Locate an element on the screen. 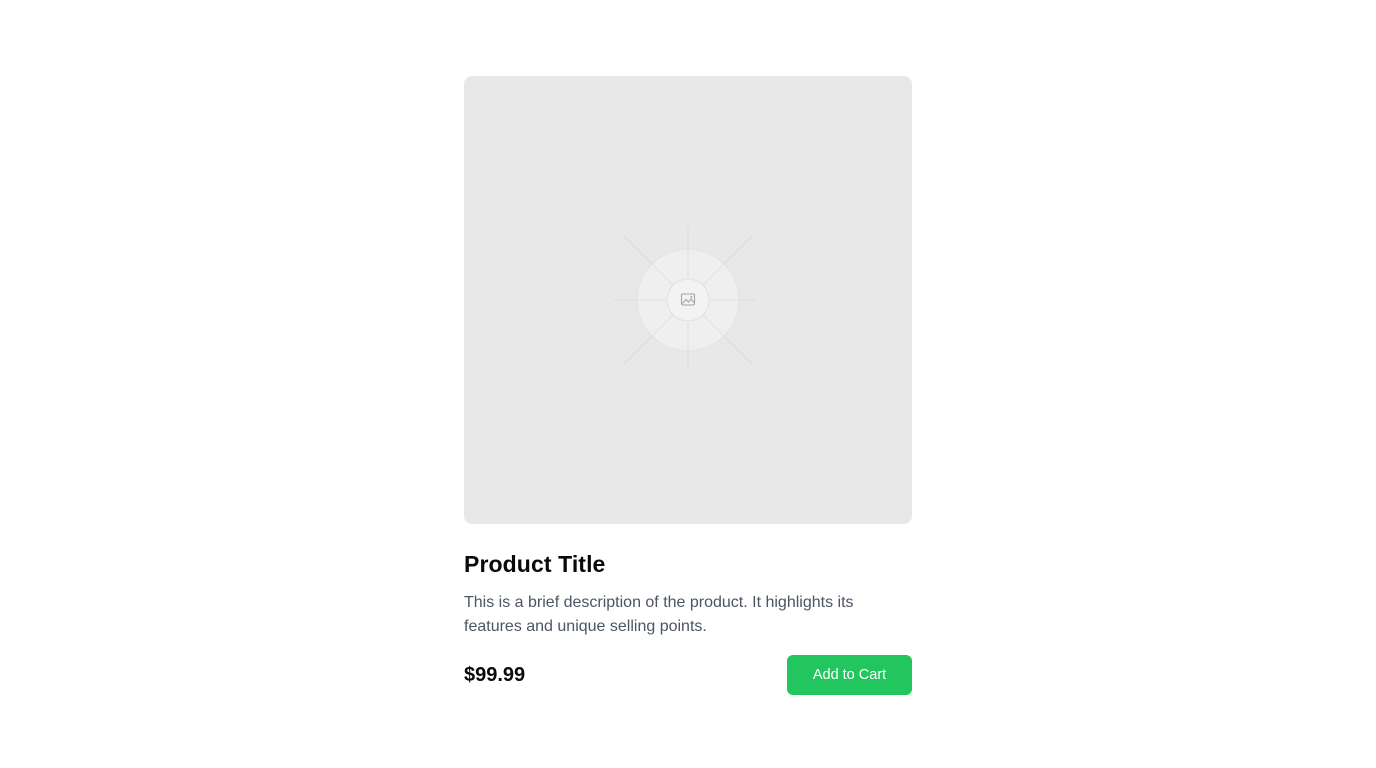  add-to-cart-button: Add to Cart is located at coordinates (849, 675).